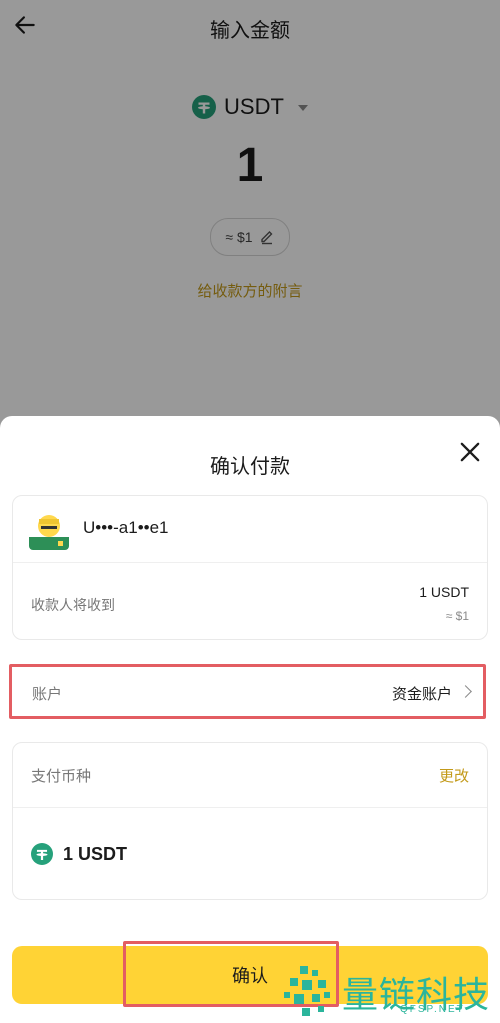 This screenshot has width=500, height=1023. What do you see at coordinates (61, 776) in the screenshot?
I see `currency-label: 支付币种` at bounding box center [61, 776].